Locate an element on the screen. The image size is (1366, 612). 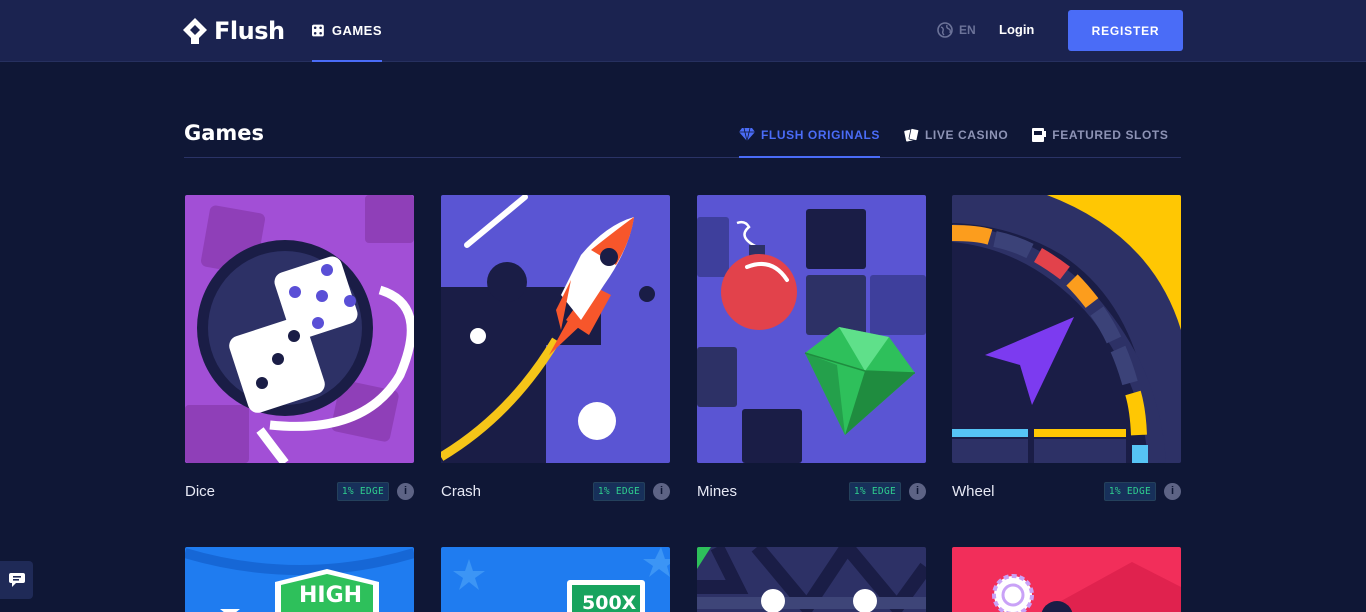
tab-label: FEATURED SLOTS is located at coordinates (1110, 135).